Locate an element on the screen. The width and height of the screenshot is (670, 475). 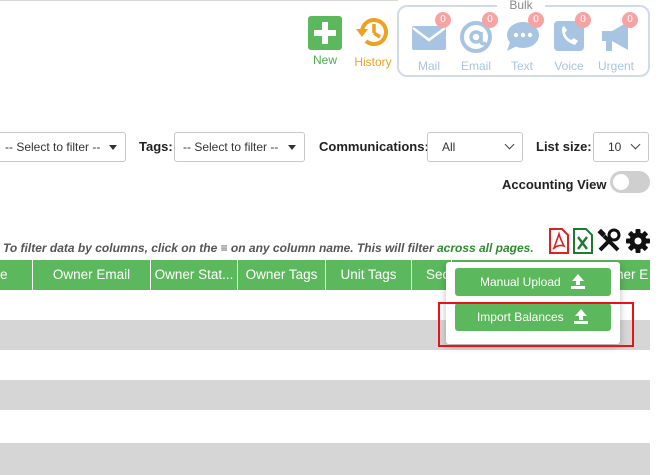
history-button: History is located at coordinates (373, 40).